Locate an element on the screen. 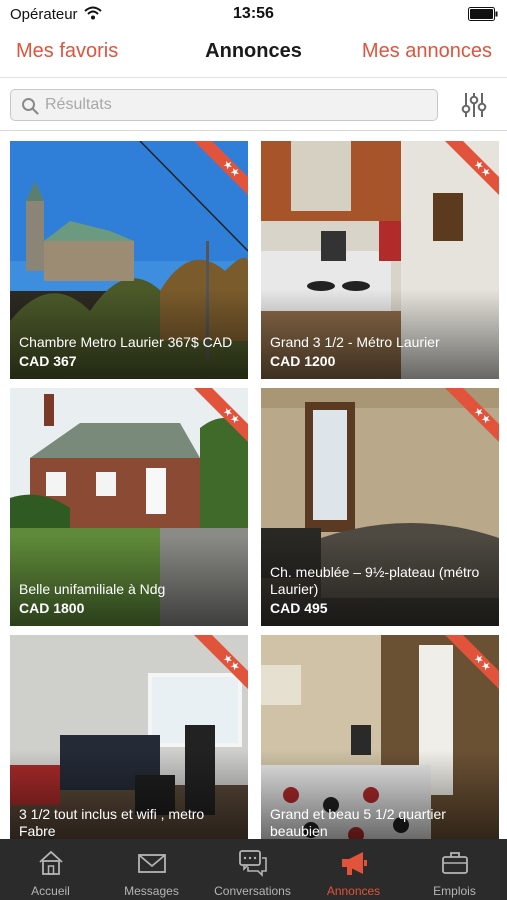 This screenshot has height=900, width=507. listing-title: Ch. meublée – 9½-plateau (métro Laurier) is located at coordinates (375, 580).